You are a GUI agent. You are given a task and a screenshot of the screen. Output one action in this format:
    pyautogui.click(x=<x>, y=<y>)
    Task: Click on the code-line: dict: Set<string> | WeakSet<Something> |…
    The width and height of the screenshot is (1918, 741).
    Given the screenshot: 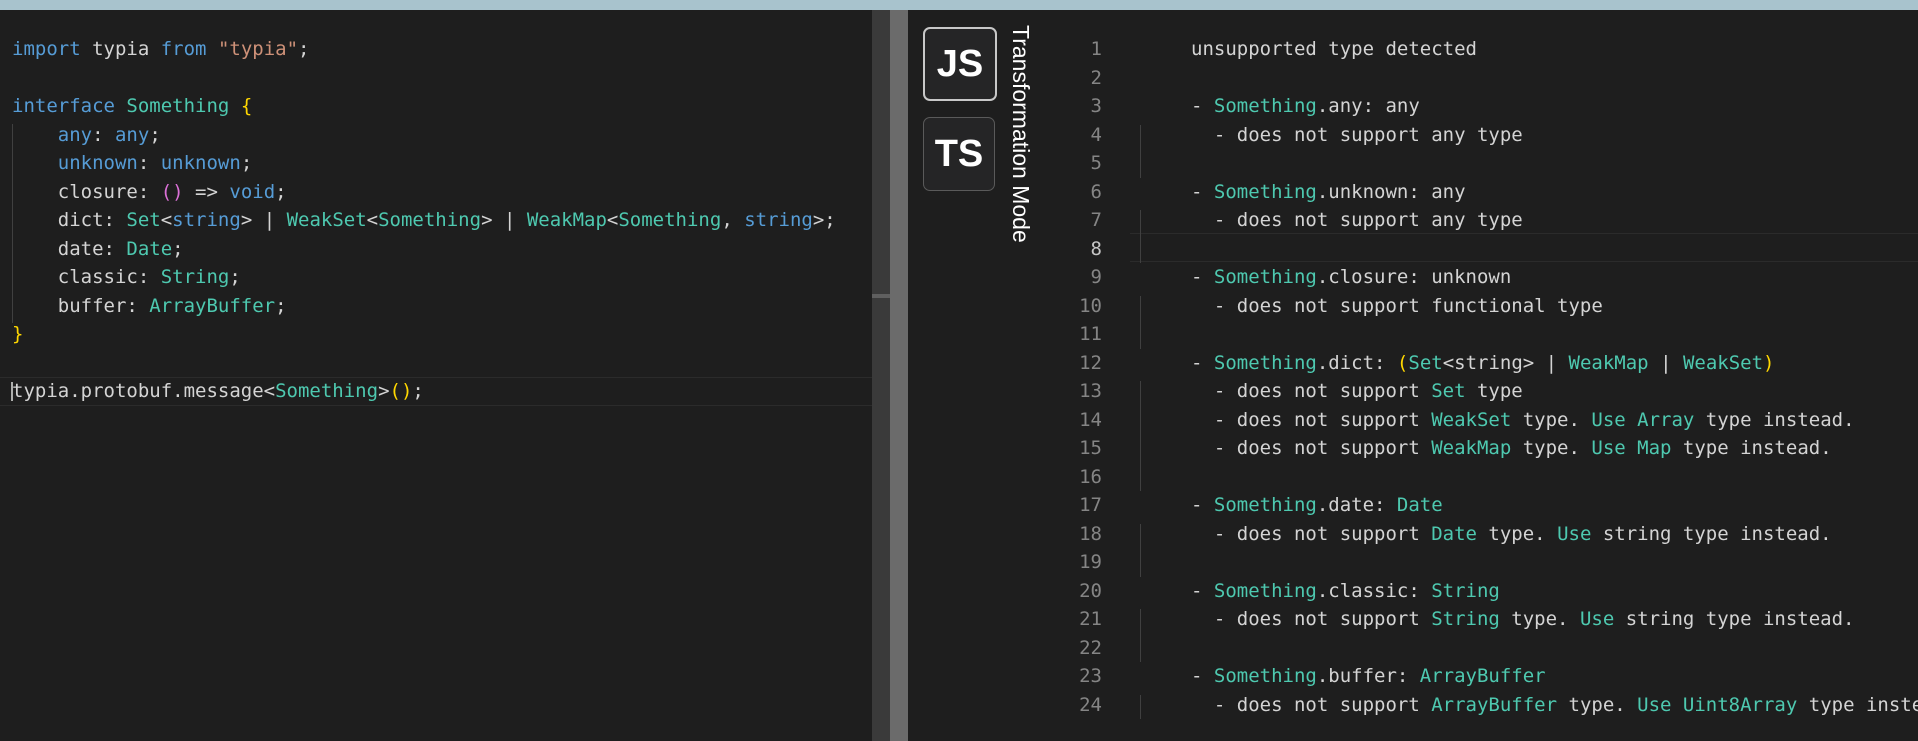 What is the action you would take?
    pyautogui.click(x=424, y=220)
    